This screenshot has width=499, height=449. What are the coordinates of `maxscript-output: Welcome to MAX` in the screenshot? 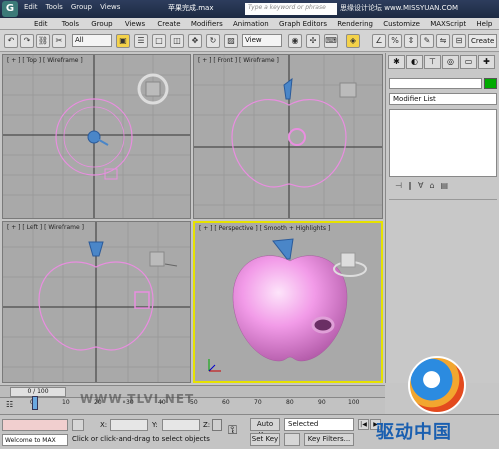 It's located at (35, 440).